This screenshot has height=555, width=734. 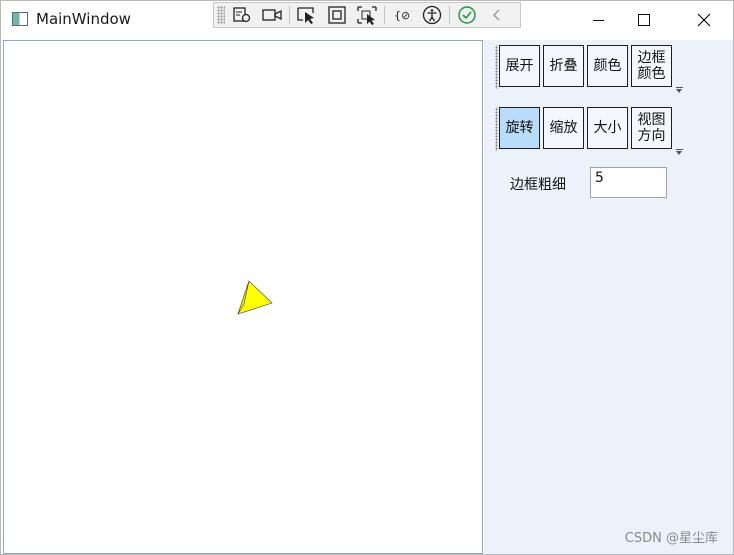 What do you see at coordinates (432, 15) in the screenshot?
I see `accessibility-icon` at bounding box center [432, 15].